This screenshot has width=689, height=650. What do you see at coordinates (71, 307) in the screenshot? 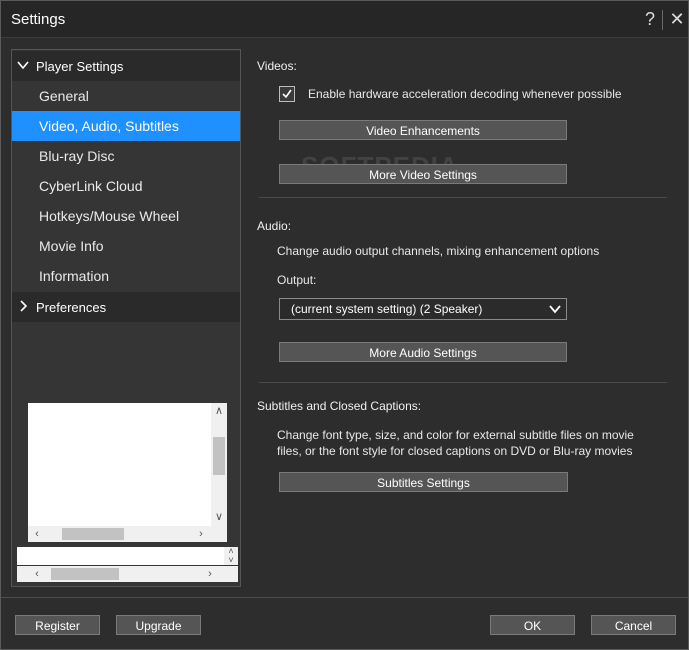
I see `group-label: Preferences` at bounding box center [71, 307].